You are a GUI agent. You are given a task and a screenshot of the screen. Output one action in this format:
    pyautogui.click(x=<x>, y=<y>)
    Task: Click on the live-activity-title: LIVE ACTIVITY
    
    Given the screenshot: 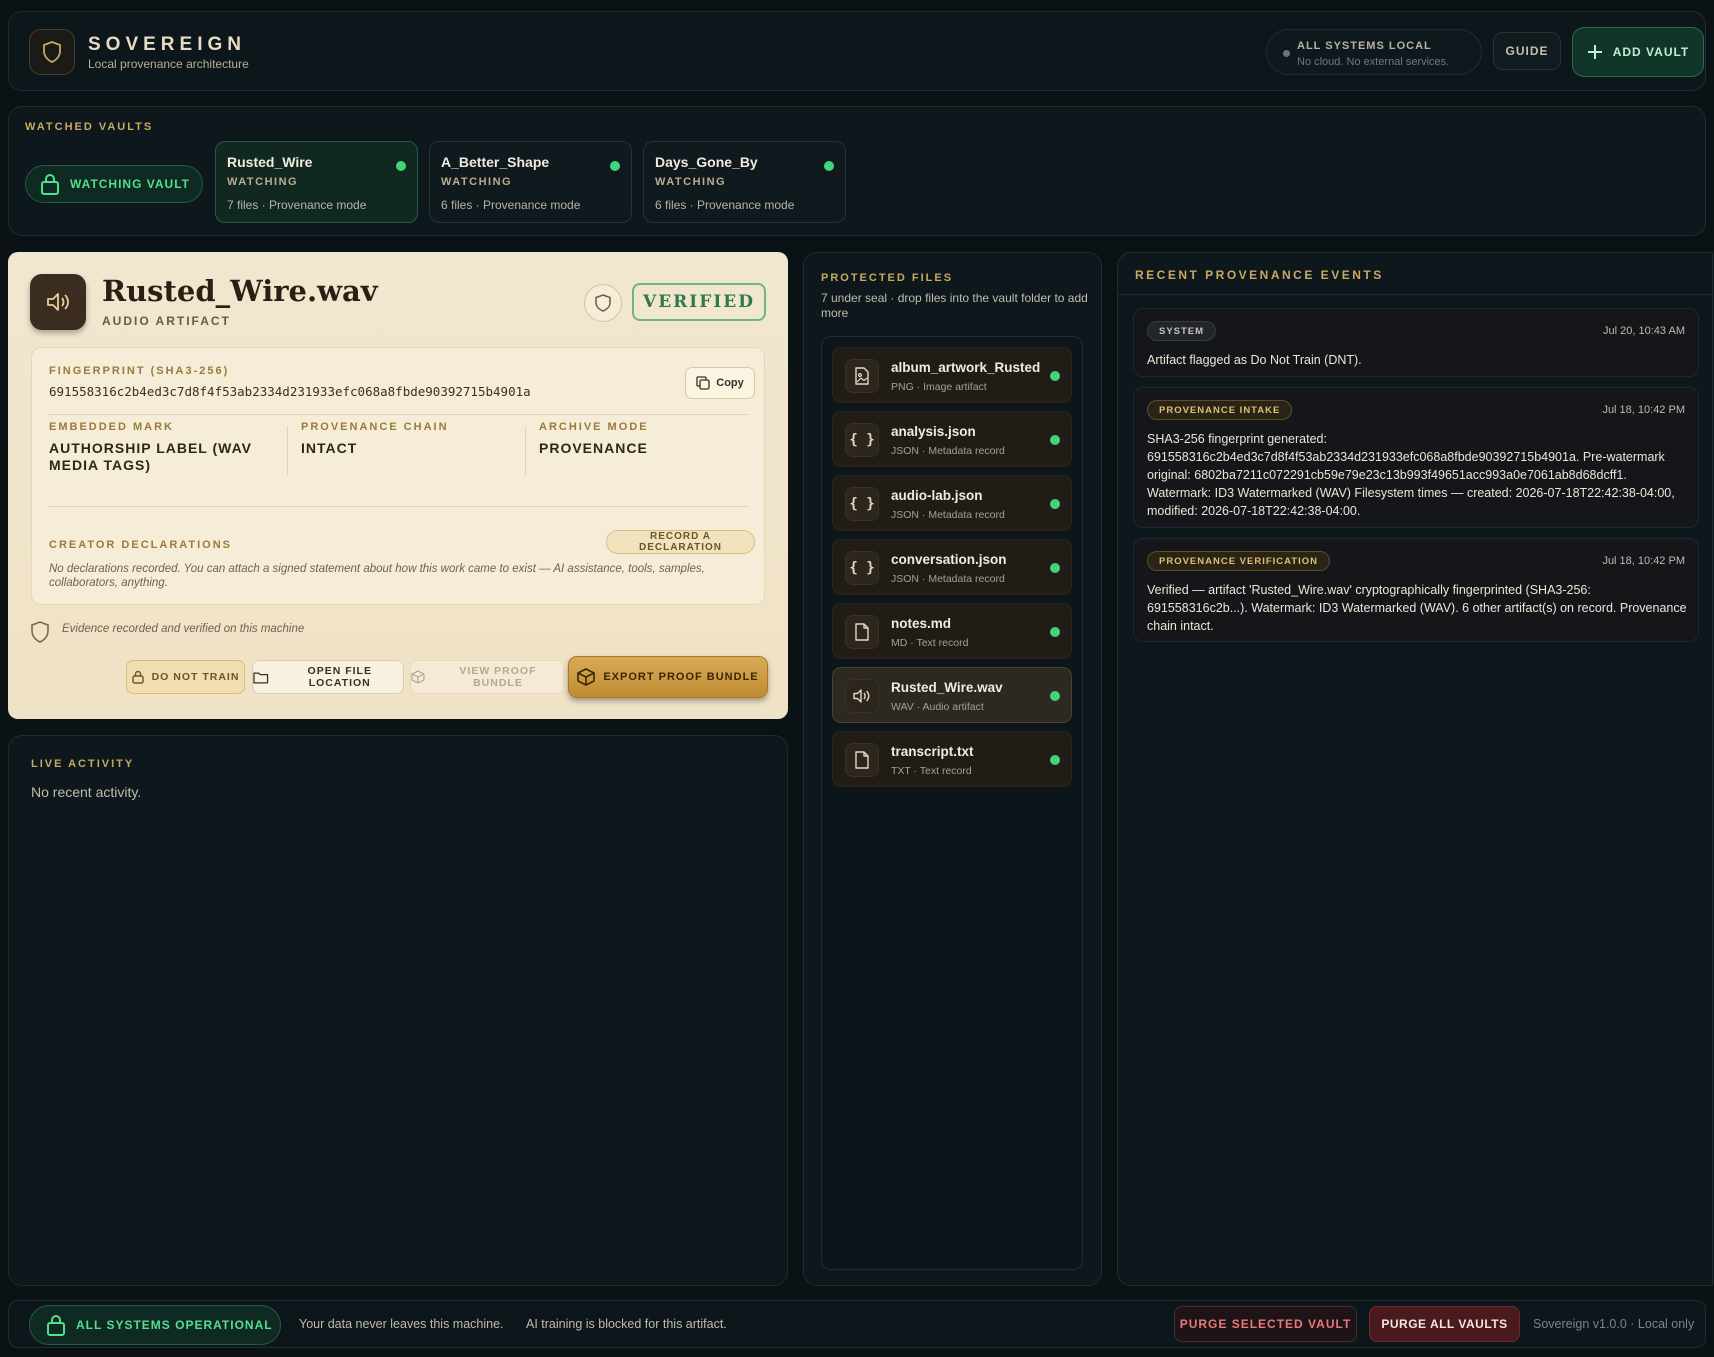 What is the action you would take?
    pyautogui.click(x=83, y=764)
    